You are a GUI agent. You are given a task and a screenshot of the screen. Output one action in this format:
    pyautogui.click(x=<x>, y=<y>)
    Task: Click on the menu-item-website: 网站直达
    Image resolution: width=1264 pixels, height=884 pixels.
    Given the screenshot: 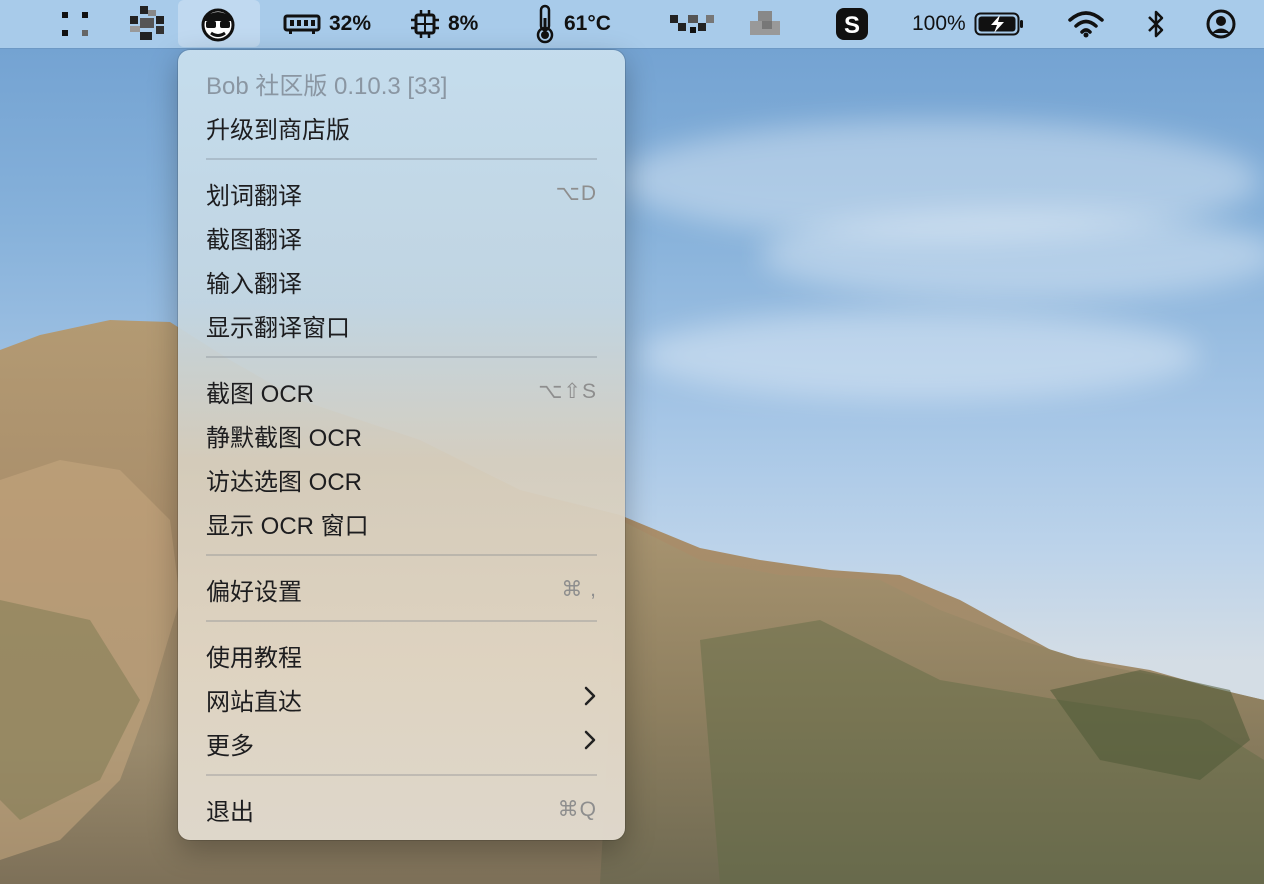 What is the action you would take?
    pyautogui.click(x=401, y=699)
    